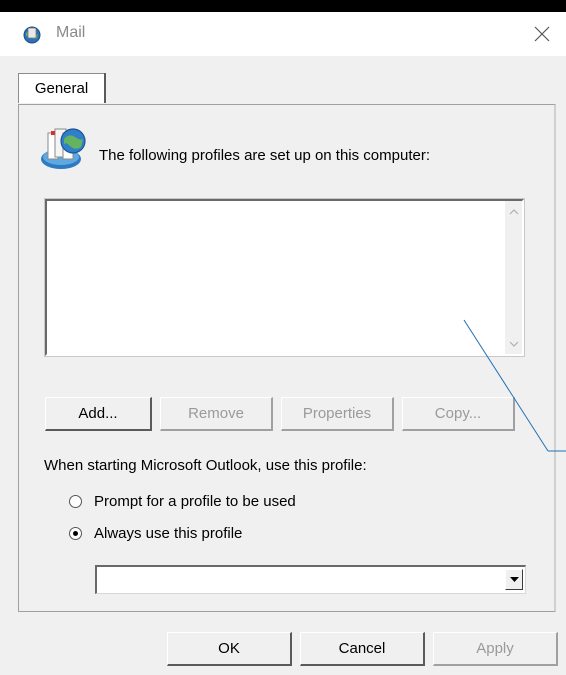 This screenshot has width=566, height=675. What do you see at coordinates (513, 277) in the screenshot?
I see `profiles-scrollbar` at bounding box center [513, 277].